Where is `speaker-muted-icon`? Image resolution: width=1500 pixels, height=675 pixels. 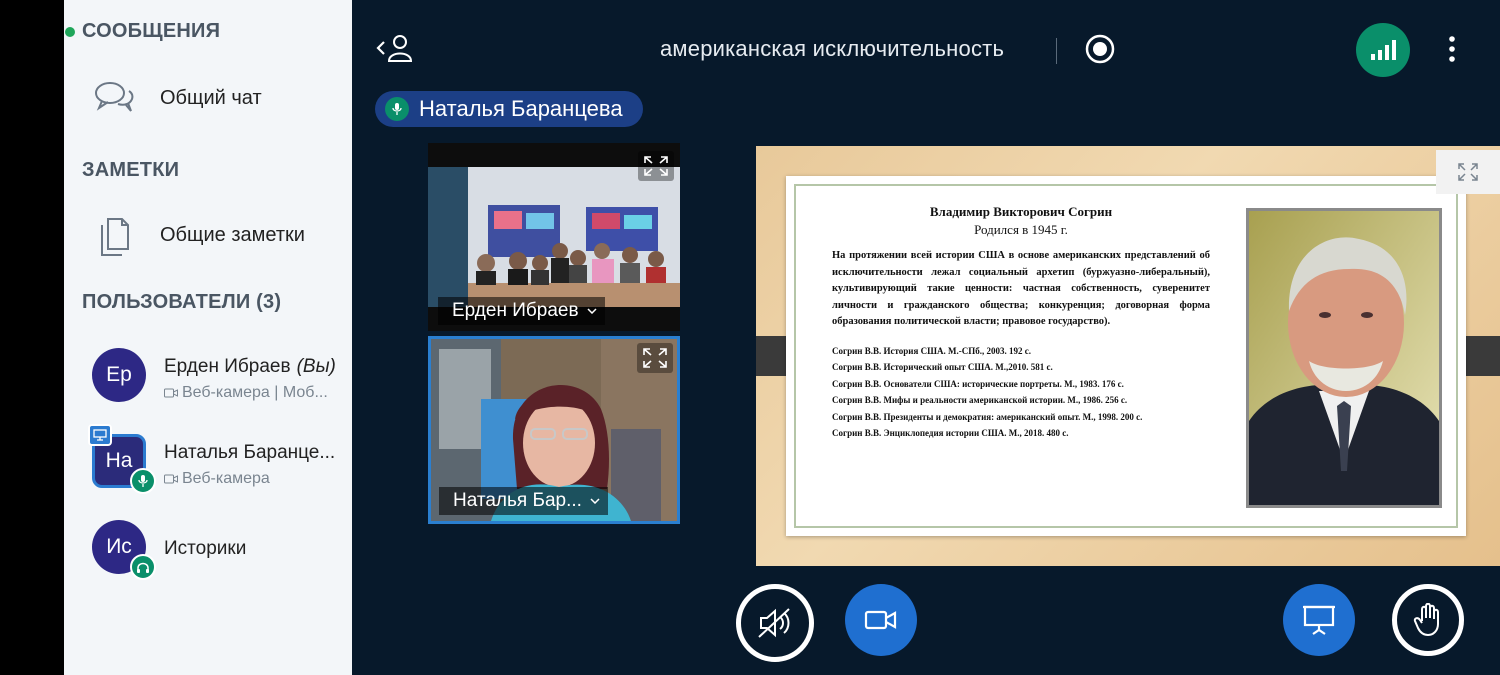 speaker-muted-icon is located at coordinates (774, 623).